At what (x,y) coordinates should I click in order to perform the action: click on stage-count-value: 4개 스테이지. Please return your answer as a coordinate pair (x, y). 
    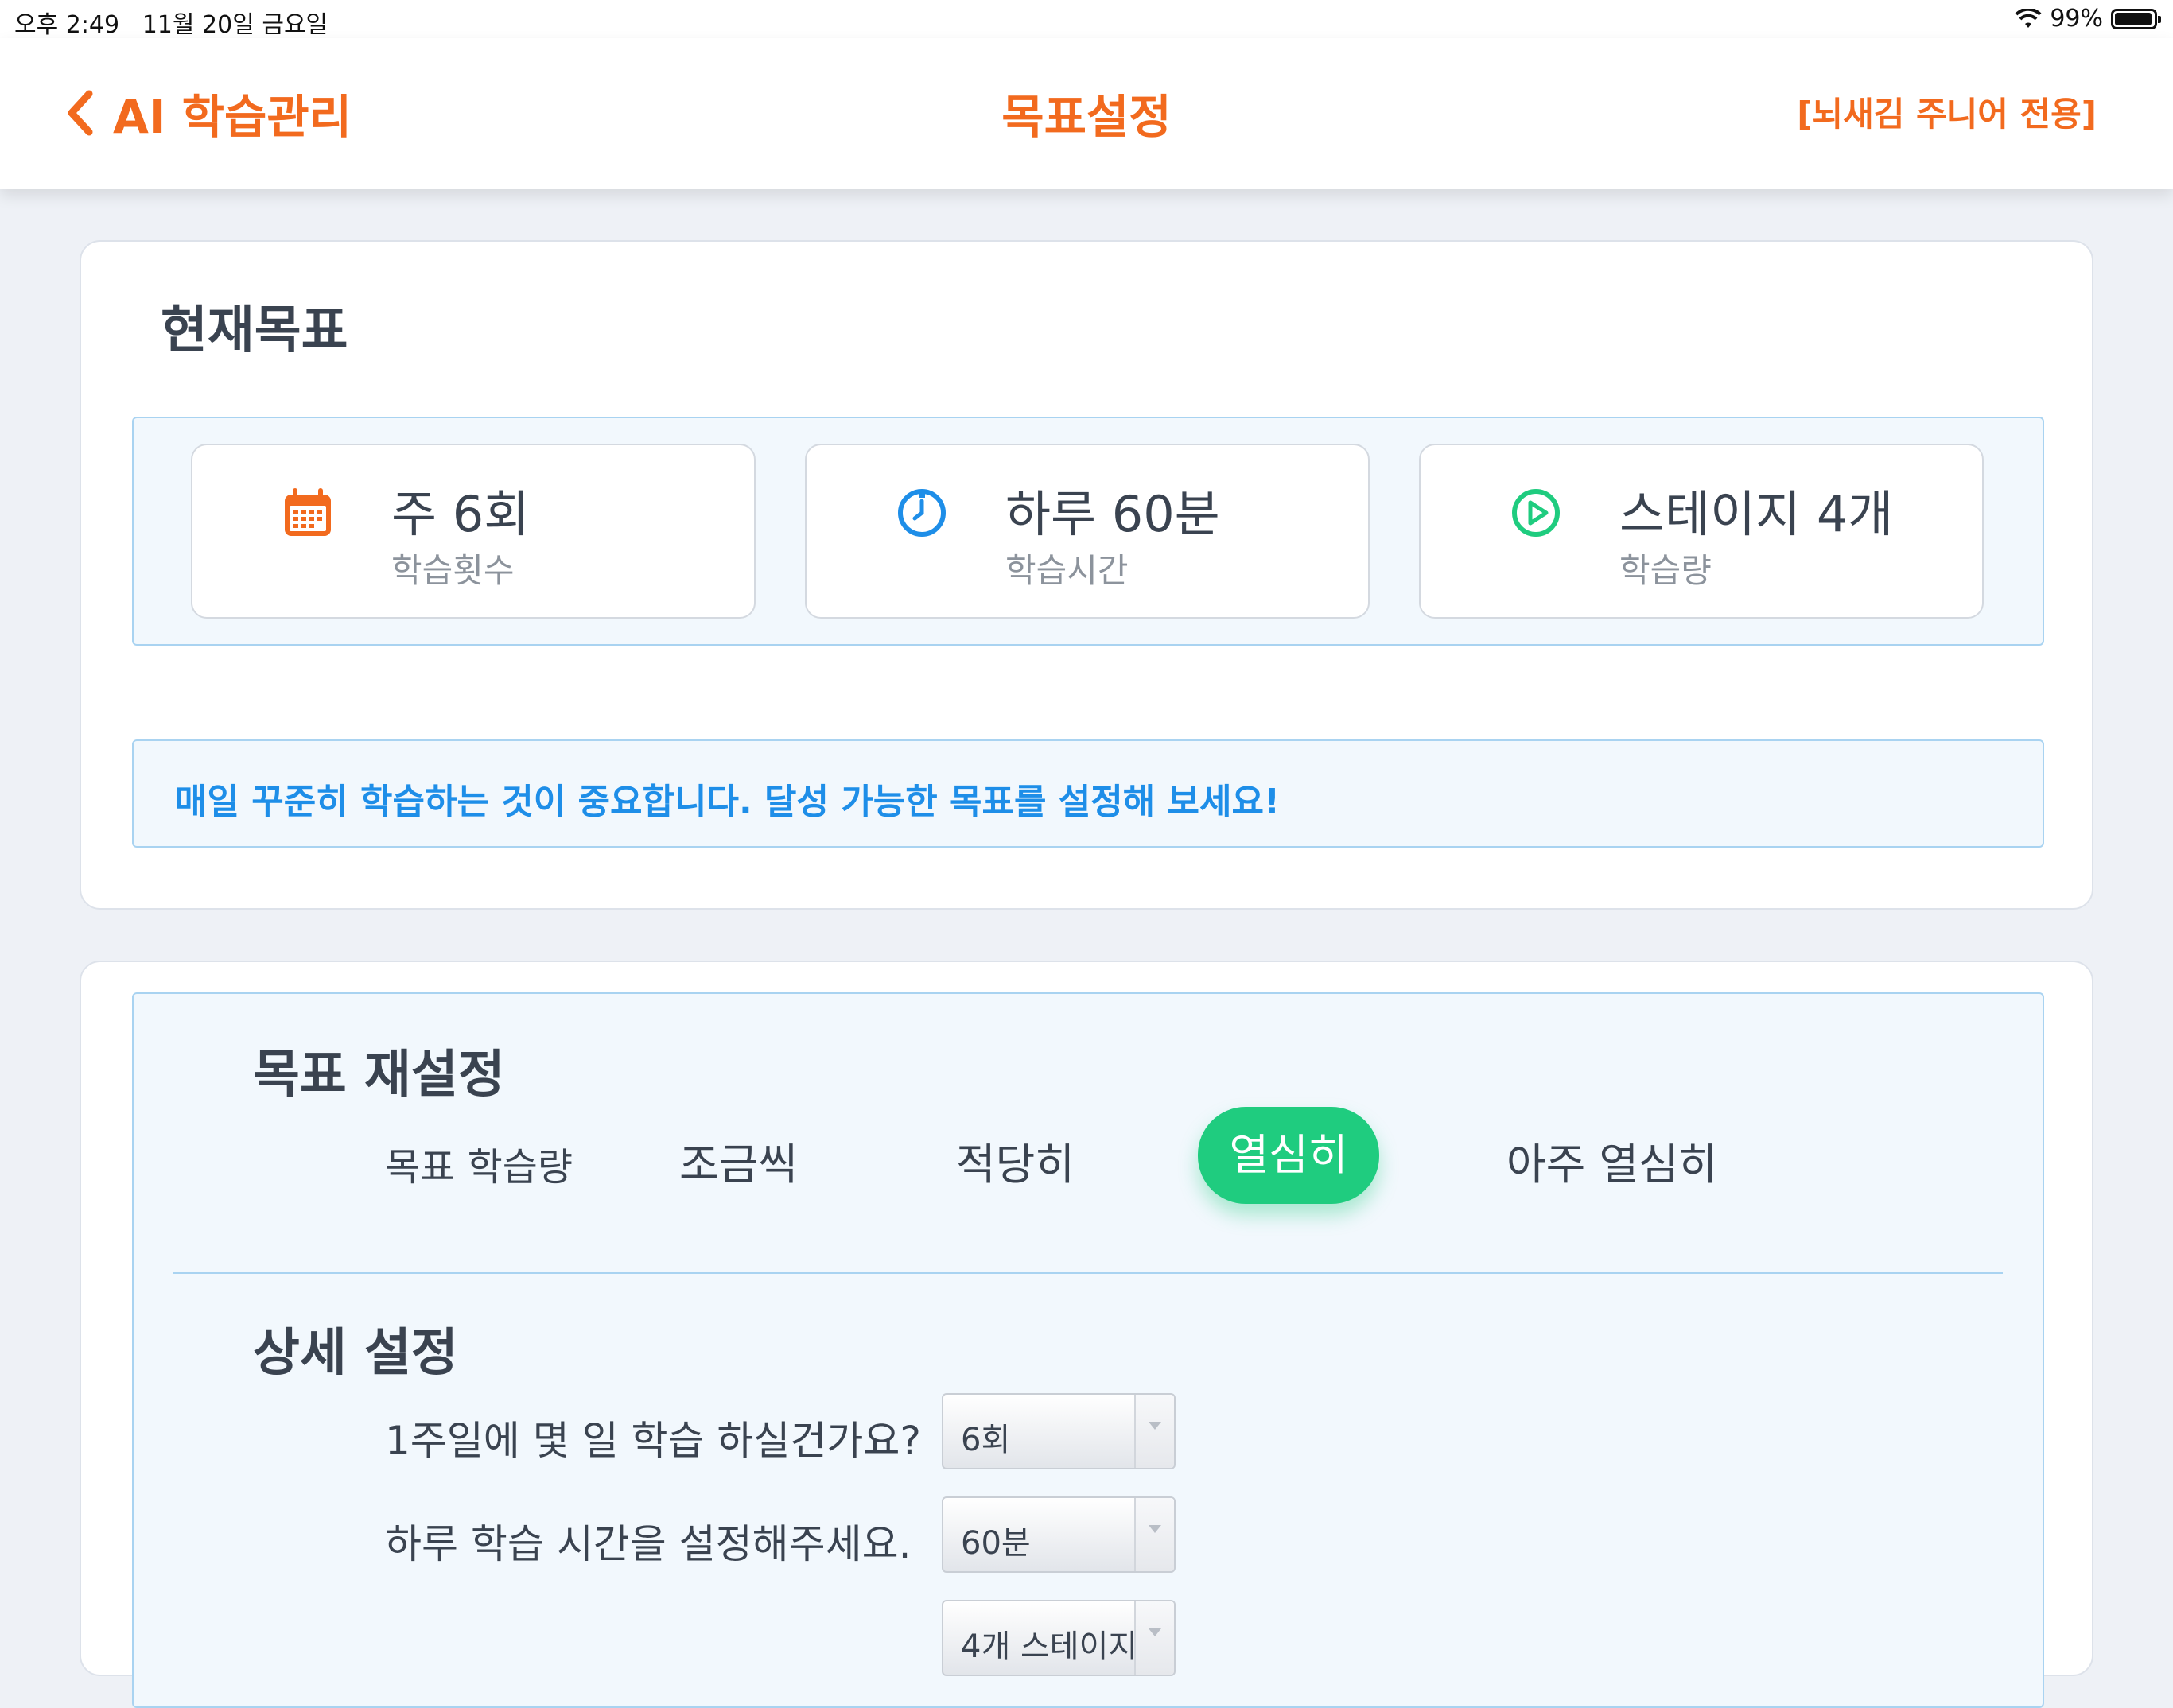
    Looking at the image, I should click on (1049, 1647).